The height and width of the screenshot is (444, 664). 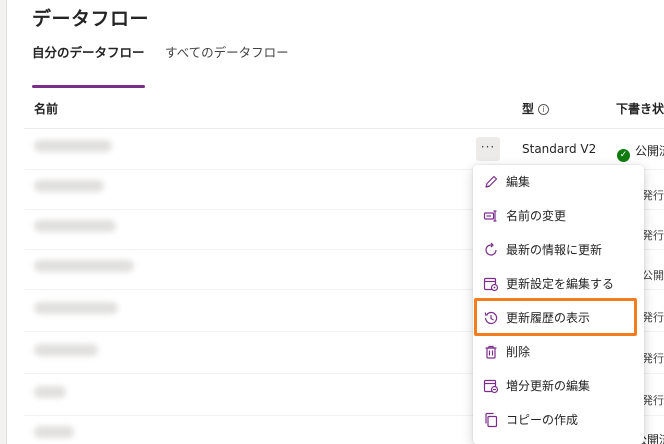 I want to click on column-header-name: 名前, so click(x=46, y=108).